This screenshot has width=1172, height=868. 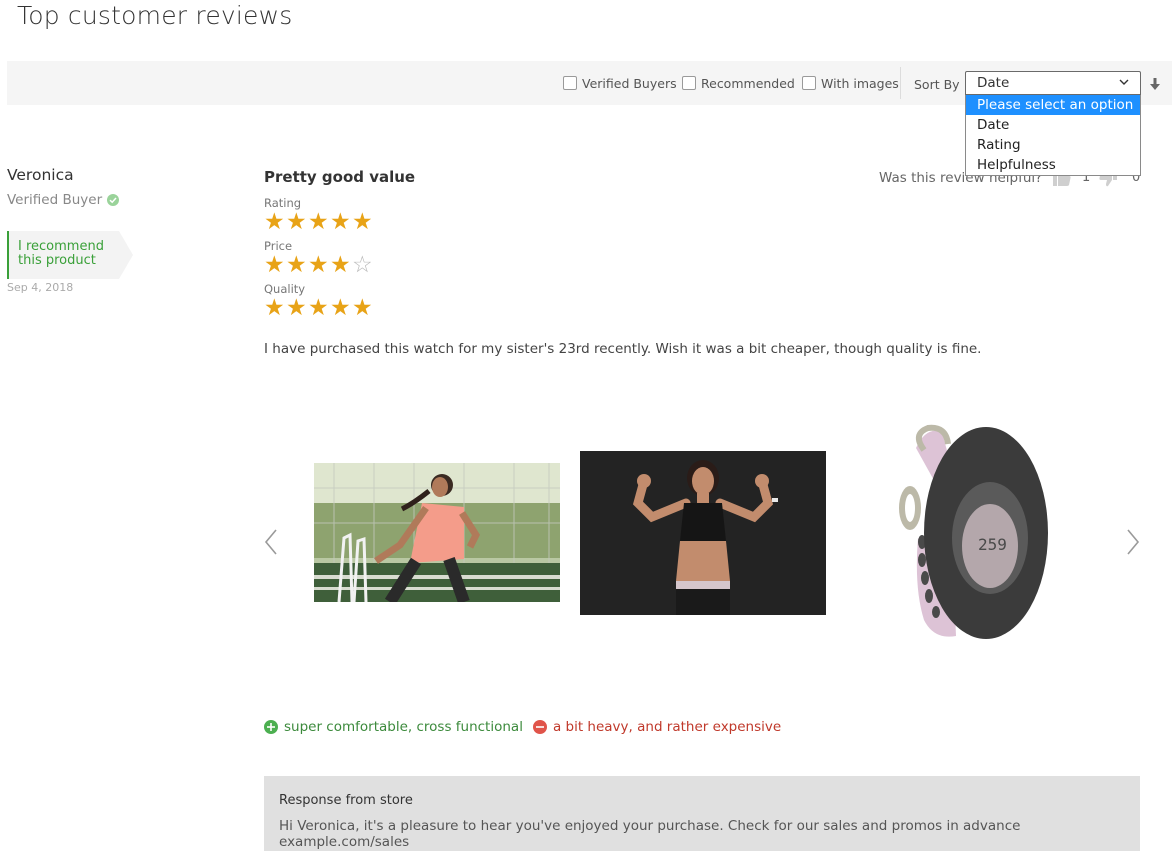 I want to click on filter-recommended: Recommended, so click(x=738, y=83).